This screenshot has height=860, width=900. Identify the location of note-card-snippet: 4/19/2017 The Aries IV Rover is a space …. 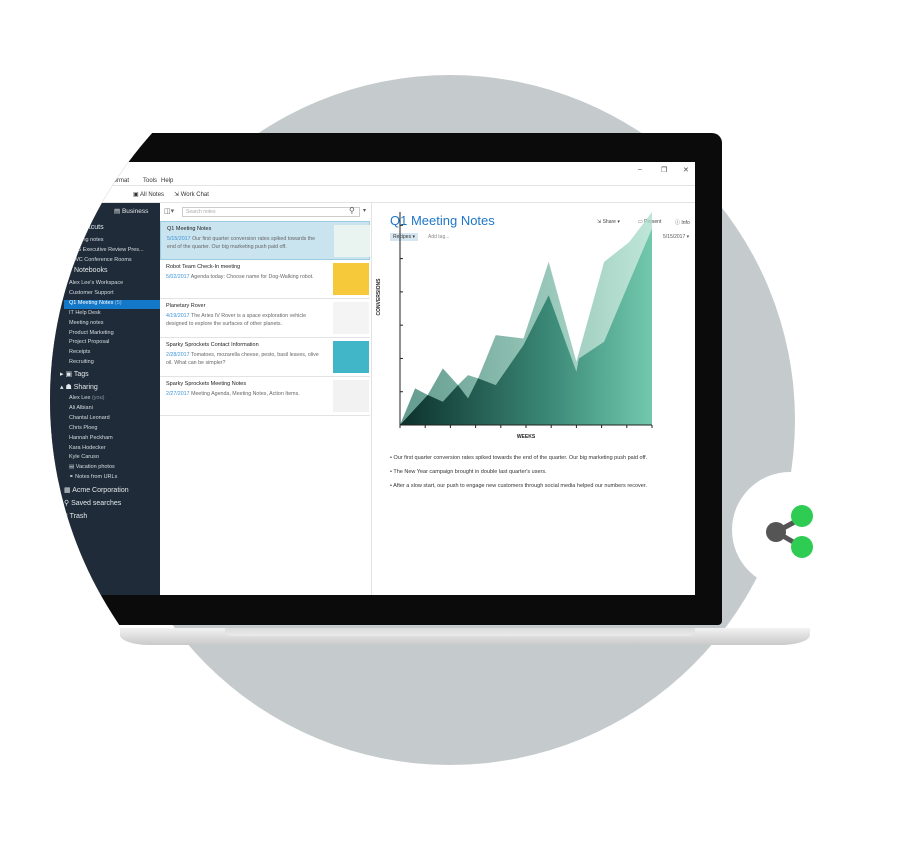
(236, 320).